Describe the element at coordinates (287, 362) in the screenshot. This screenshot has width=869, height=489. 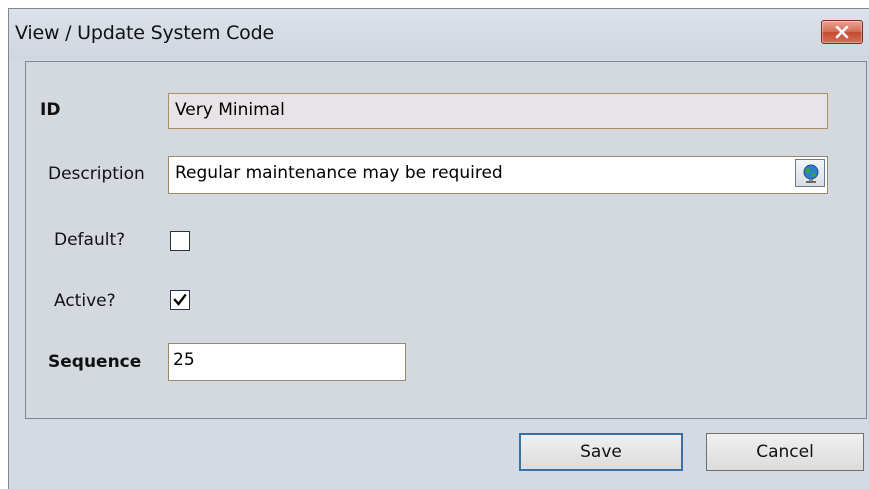
I see `sequence-field: 25` at that location.